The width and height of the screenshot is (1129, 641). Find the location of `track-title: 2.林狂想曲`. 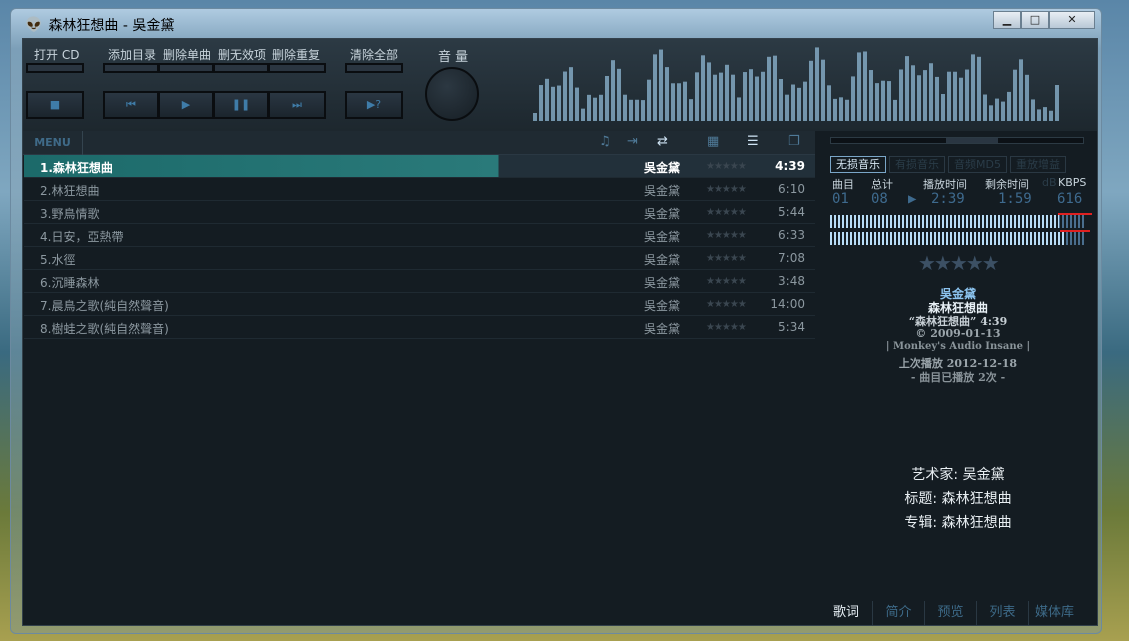

track-title: 2.林狂想曲 is located at coordinates (70, 191).